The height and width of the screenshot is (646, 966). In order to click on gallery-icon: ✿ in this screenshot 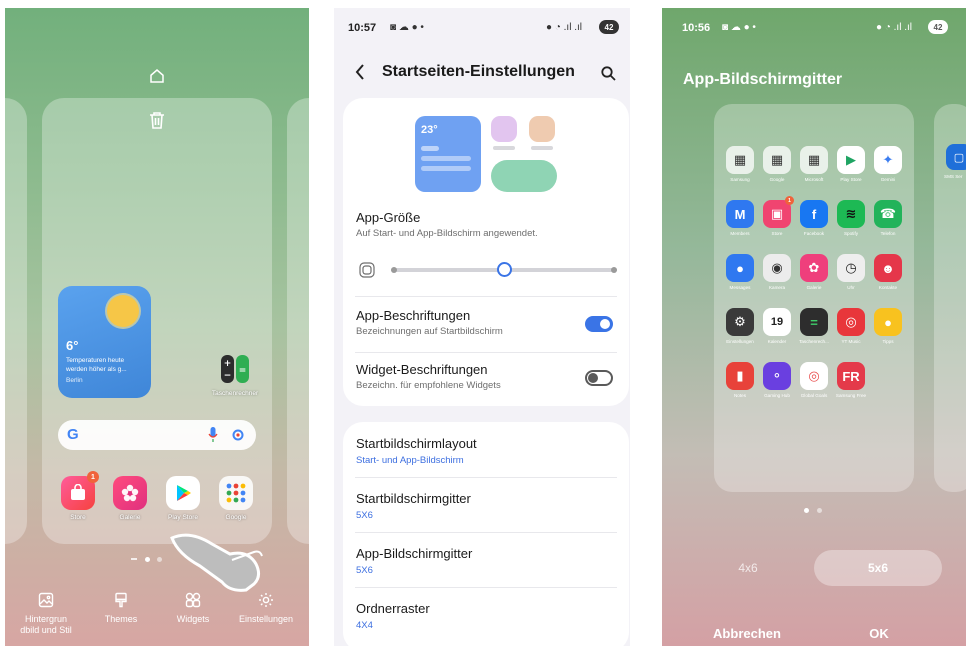, I will do `click(814, 268)`.